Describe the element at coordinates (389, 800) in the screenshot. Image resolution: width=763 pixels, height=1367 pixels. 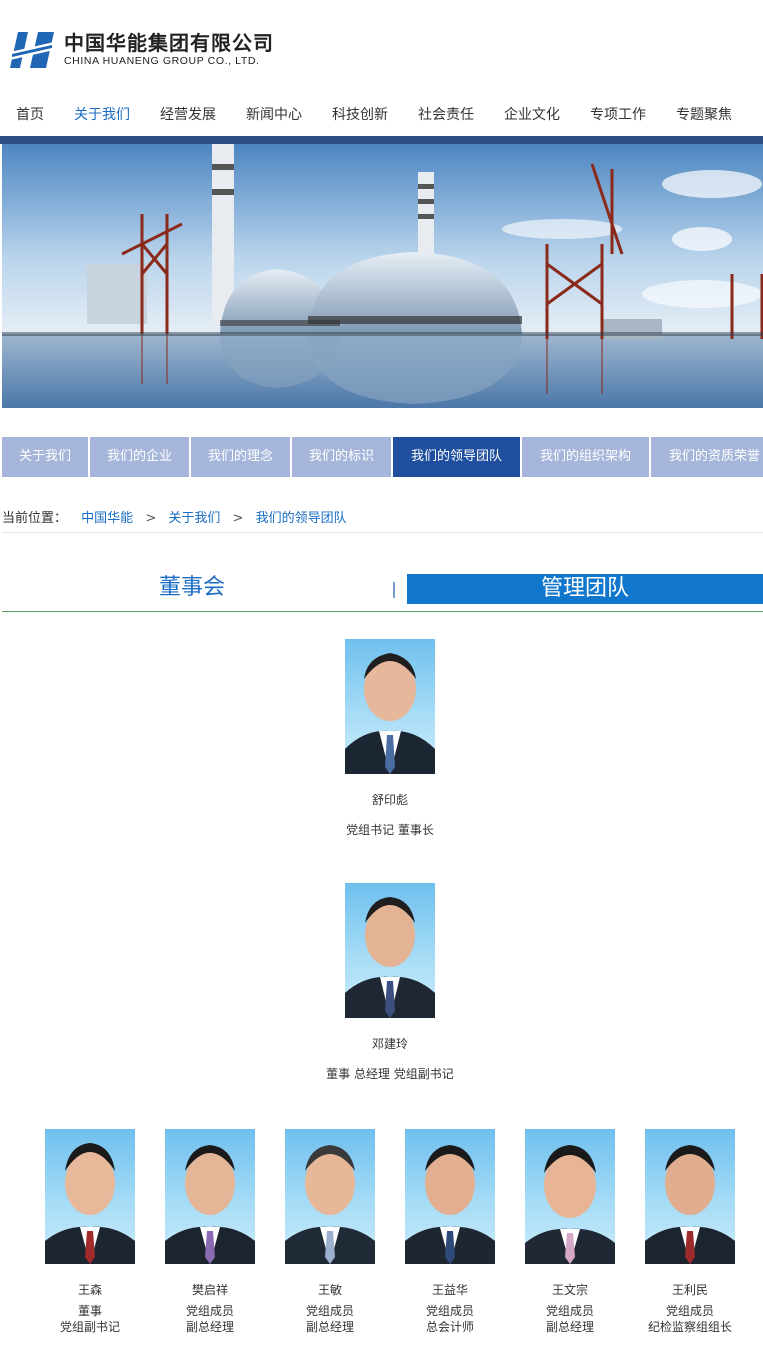
I see `leader-name: 舒印彪` at that location.